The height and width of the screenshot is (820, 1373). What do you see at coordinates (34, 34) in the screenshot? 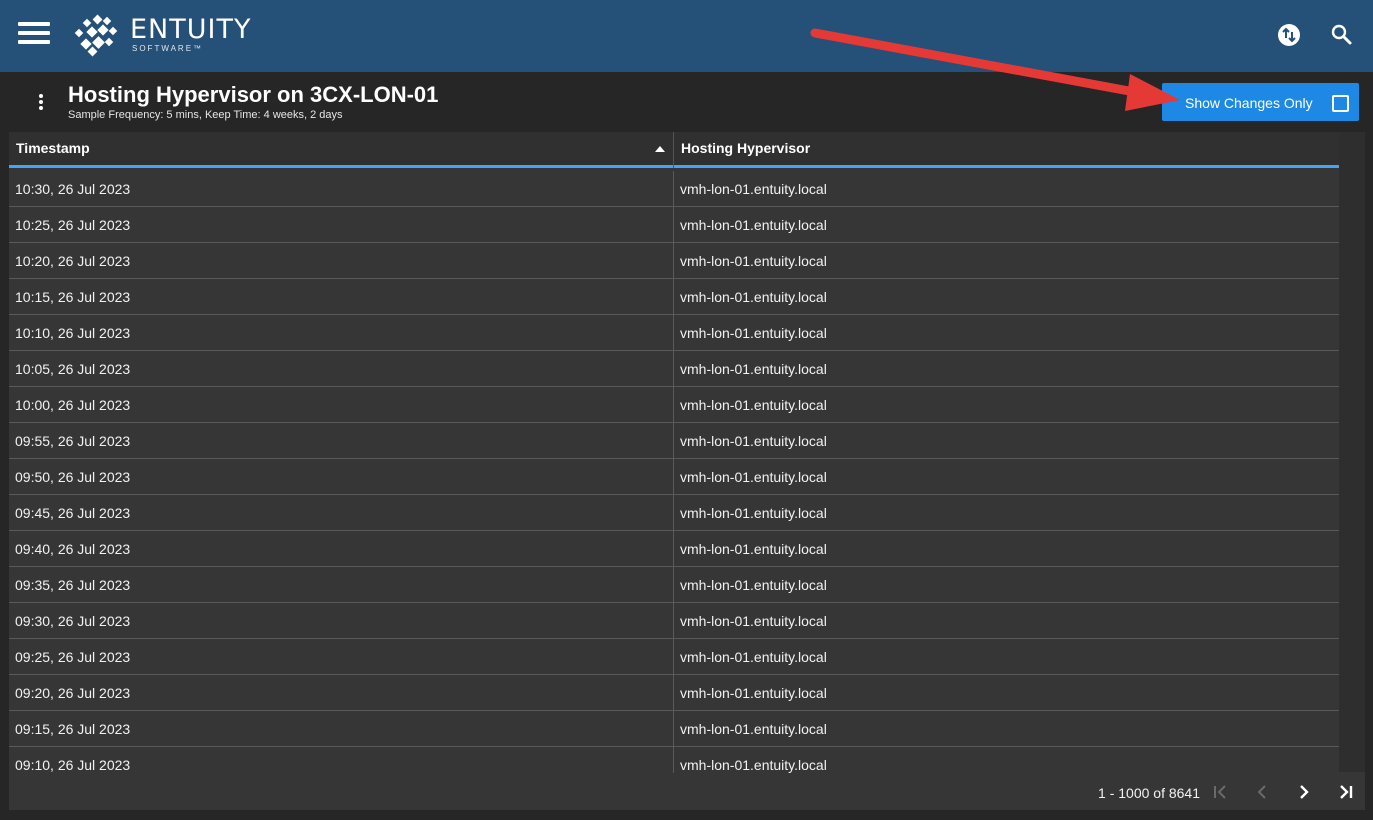
I see `hamburger-icon` at bounding box center [34, 34].